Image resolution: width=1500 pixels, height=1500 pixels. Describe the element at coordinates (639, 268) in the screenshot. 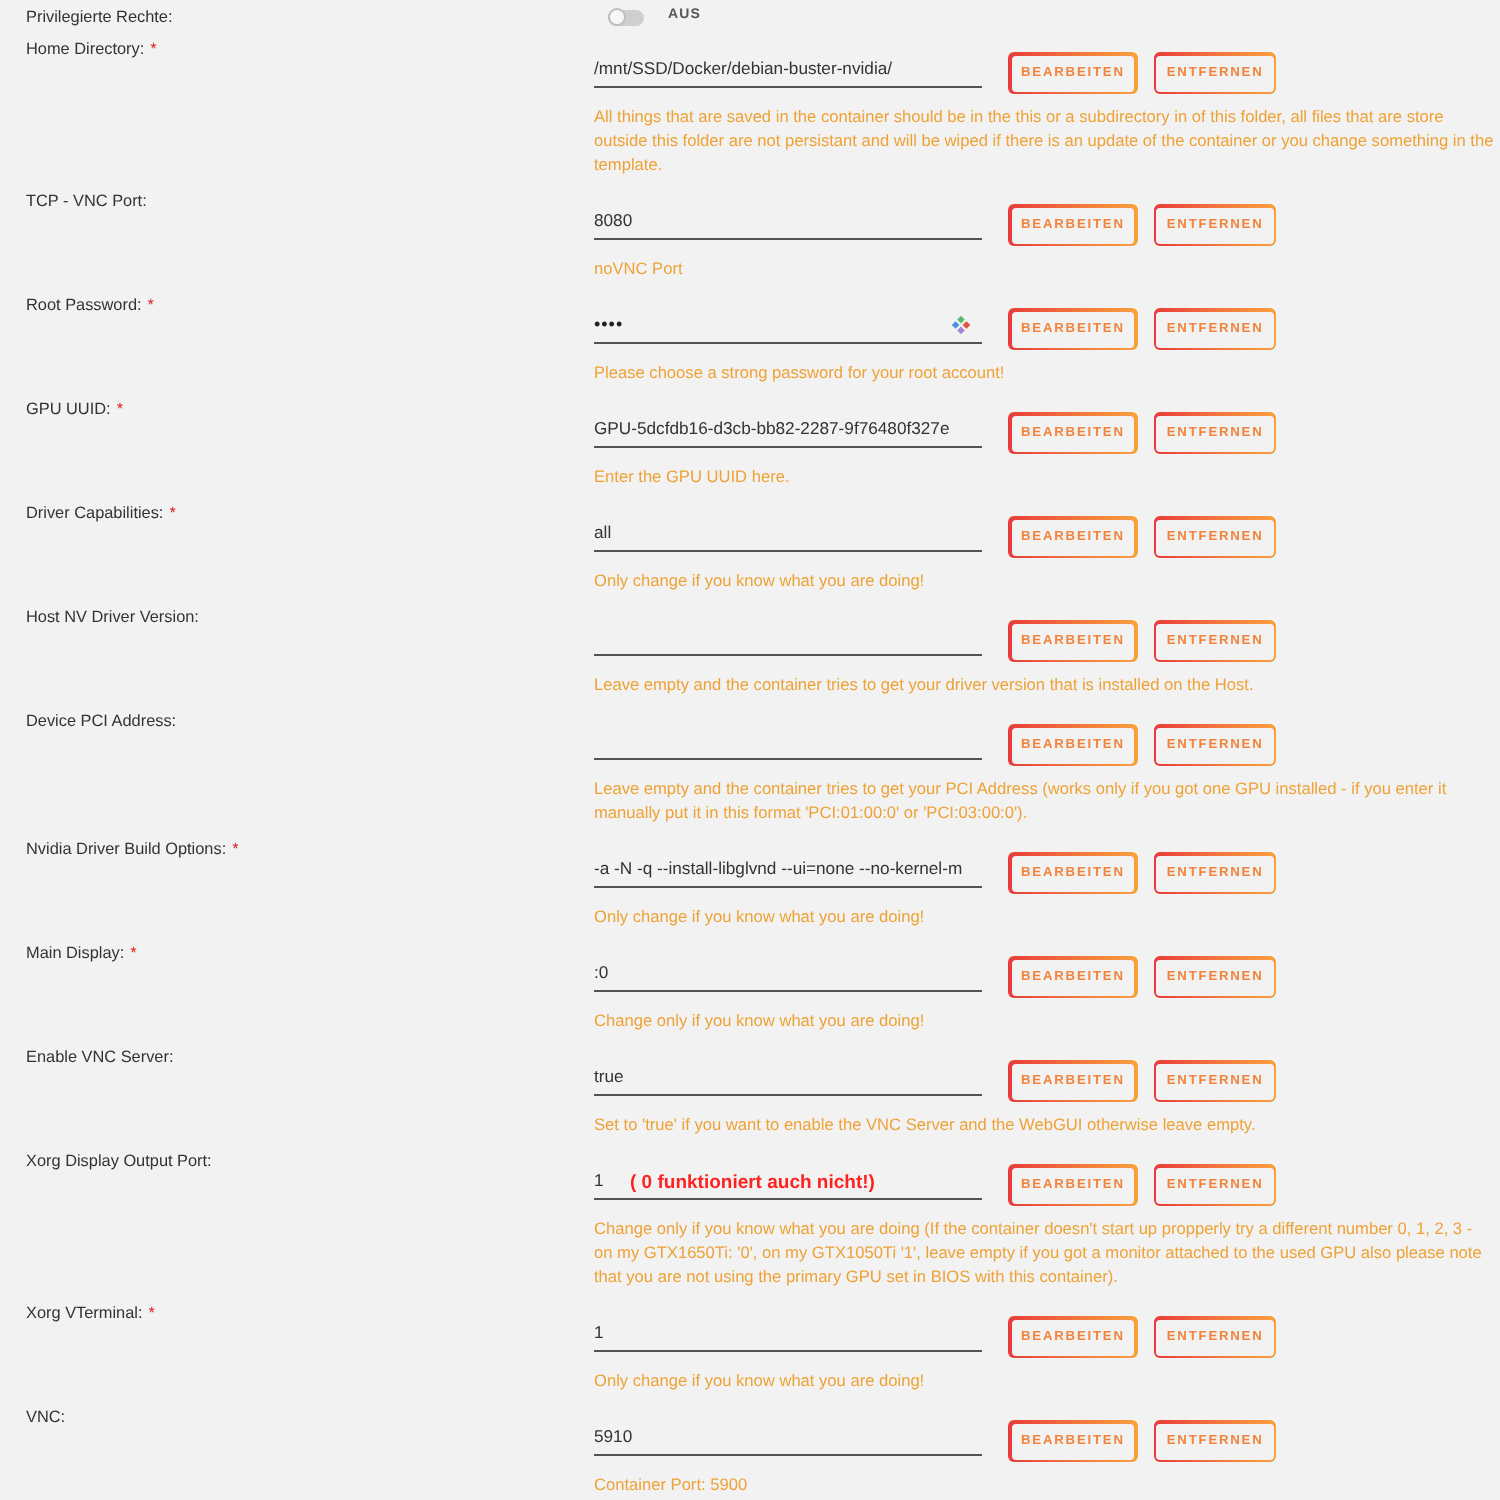

I see `hint-text: noVNC Port` at that location.